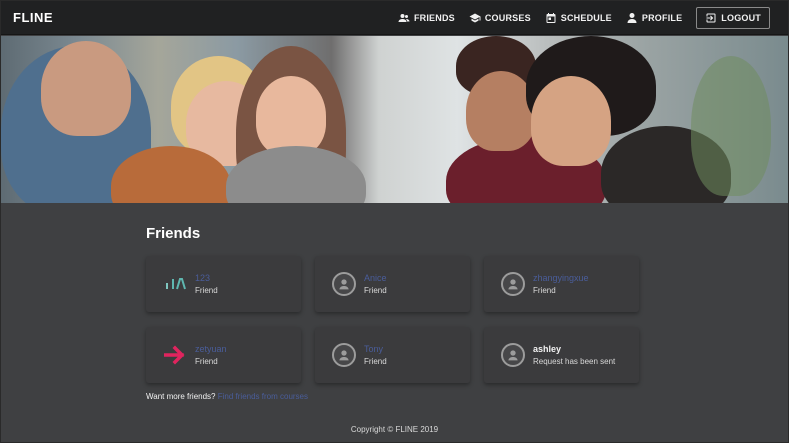 This screenshot has height=443, width=789. Describe the element at coordinates (404, 18) in the screenshot. I see `friends-icon` at that location.